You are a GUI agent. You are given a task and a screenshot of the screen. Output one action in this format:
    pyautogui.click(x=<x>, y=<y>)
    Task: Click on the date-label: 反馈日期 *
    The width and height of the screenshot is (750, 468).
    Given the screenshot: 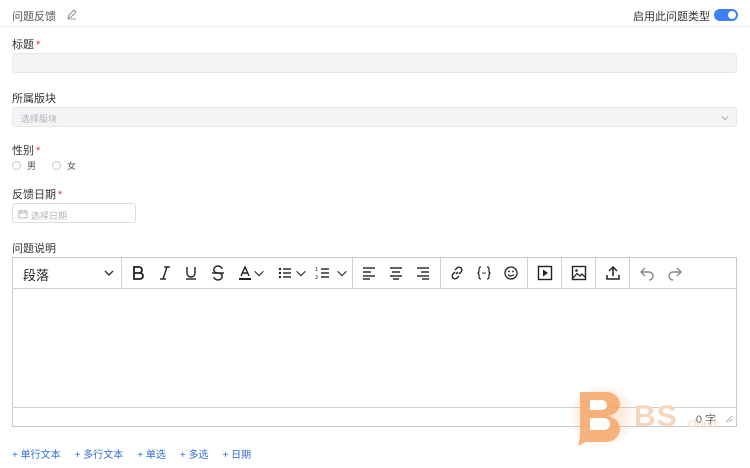 What is the action you would take?
    pyautogui.click(x=37, y=194)
    